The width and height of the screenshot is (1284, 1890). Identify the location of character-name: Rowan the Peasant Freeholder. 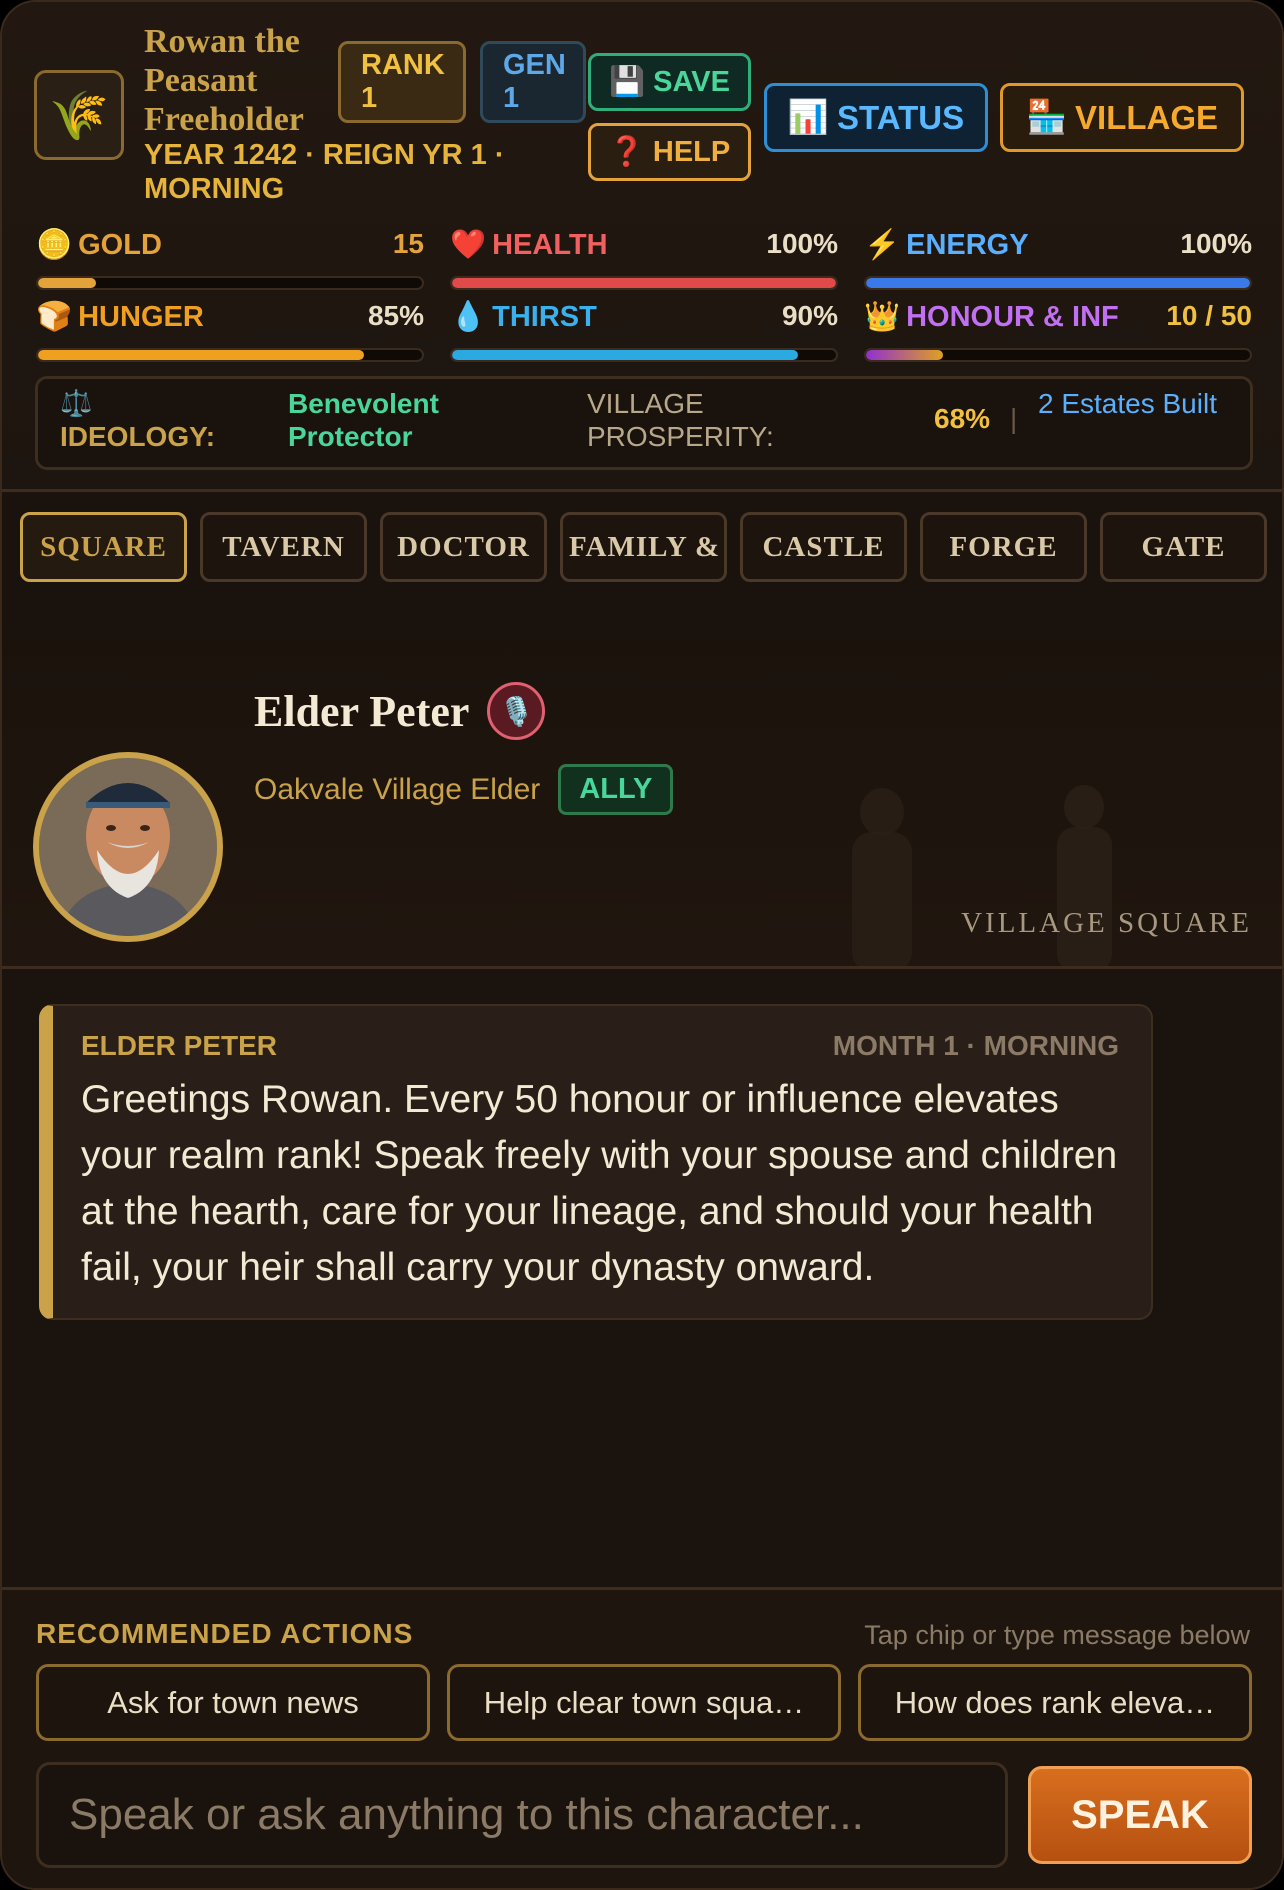
(224, 80).